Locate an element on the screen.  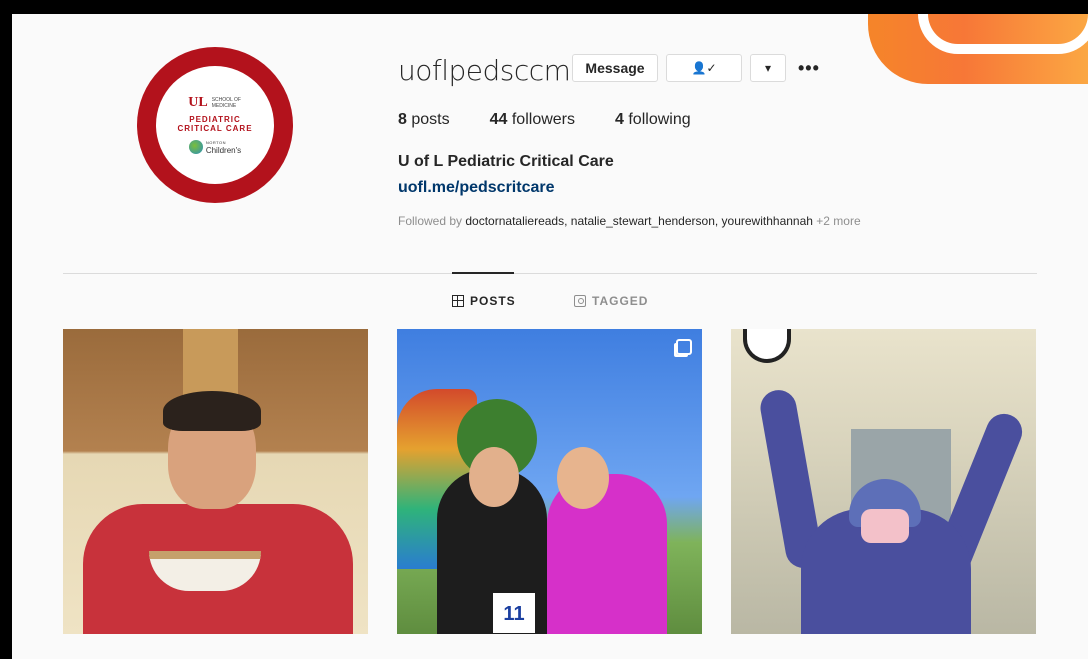
tag-icon is located at coordinates (580, 301).